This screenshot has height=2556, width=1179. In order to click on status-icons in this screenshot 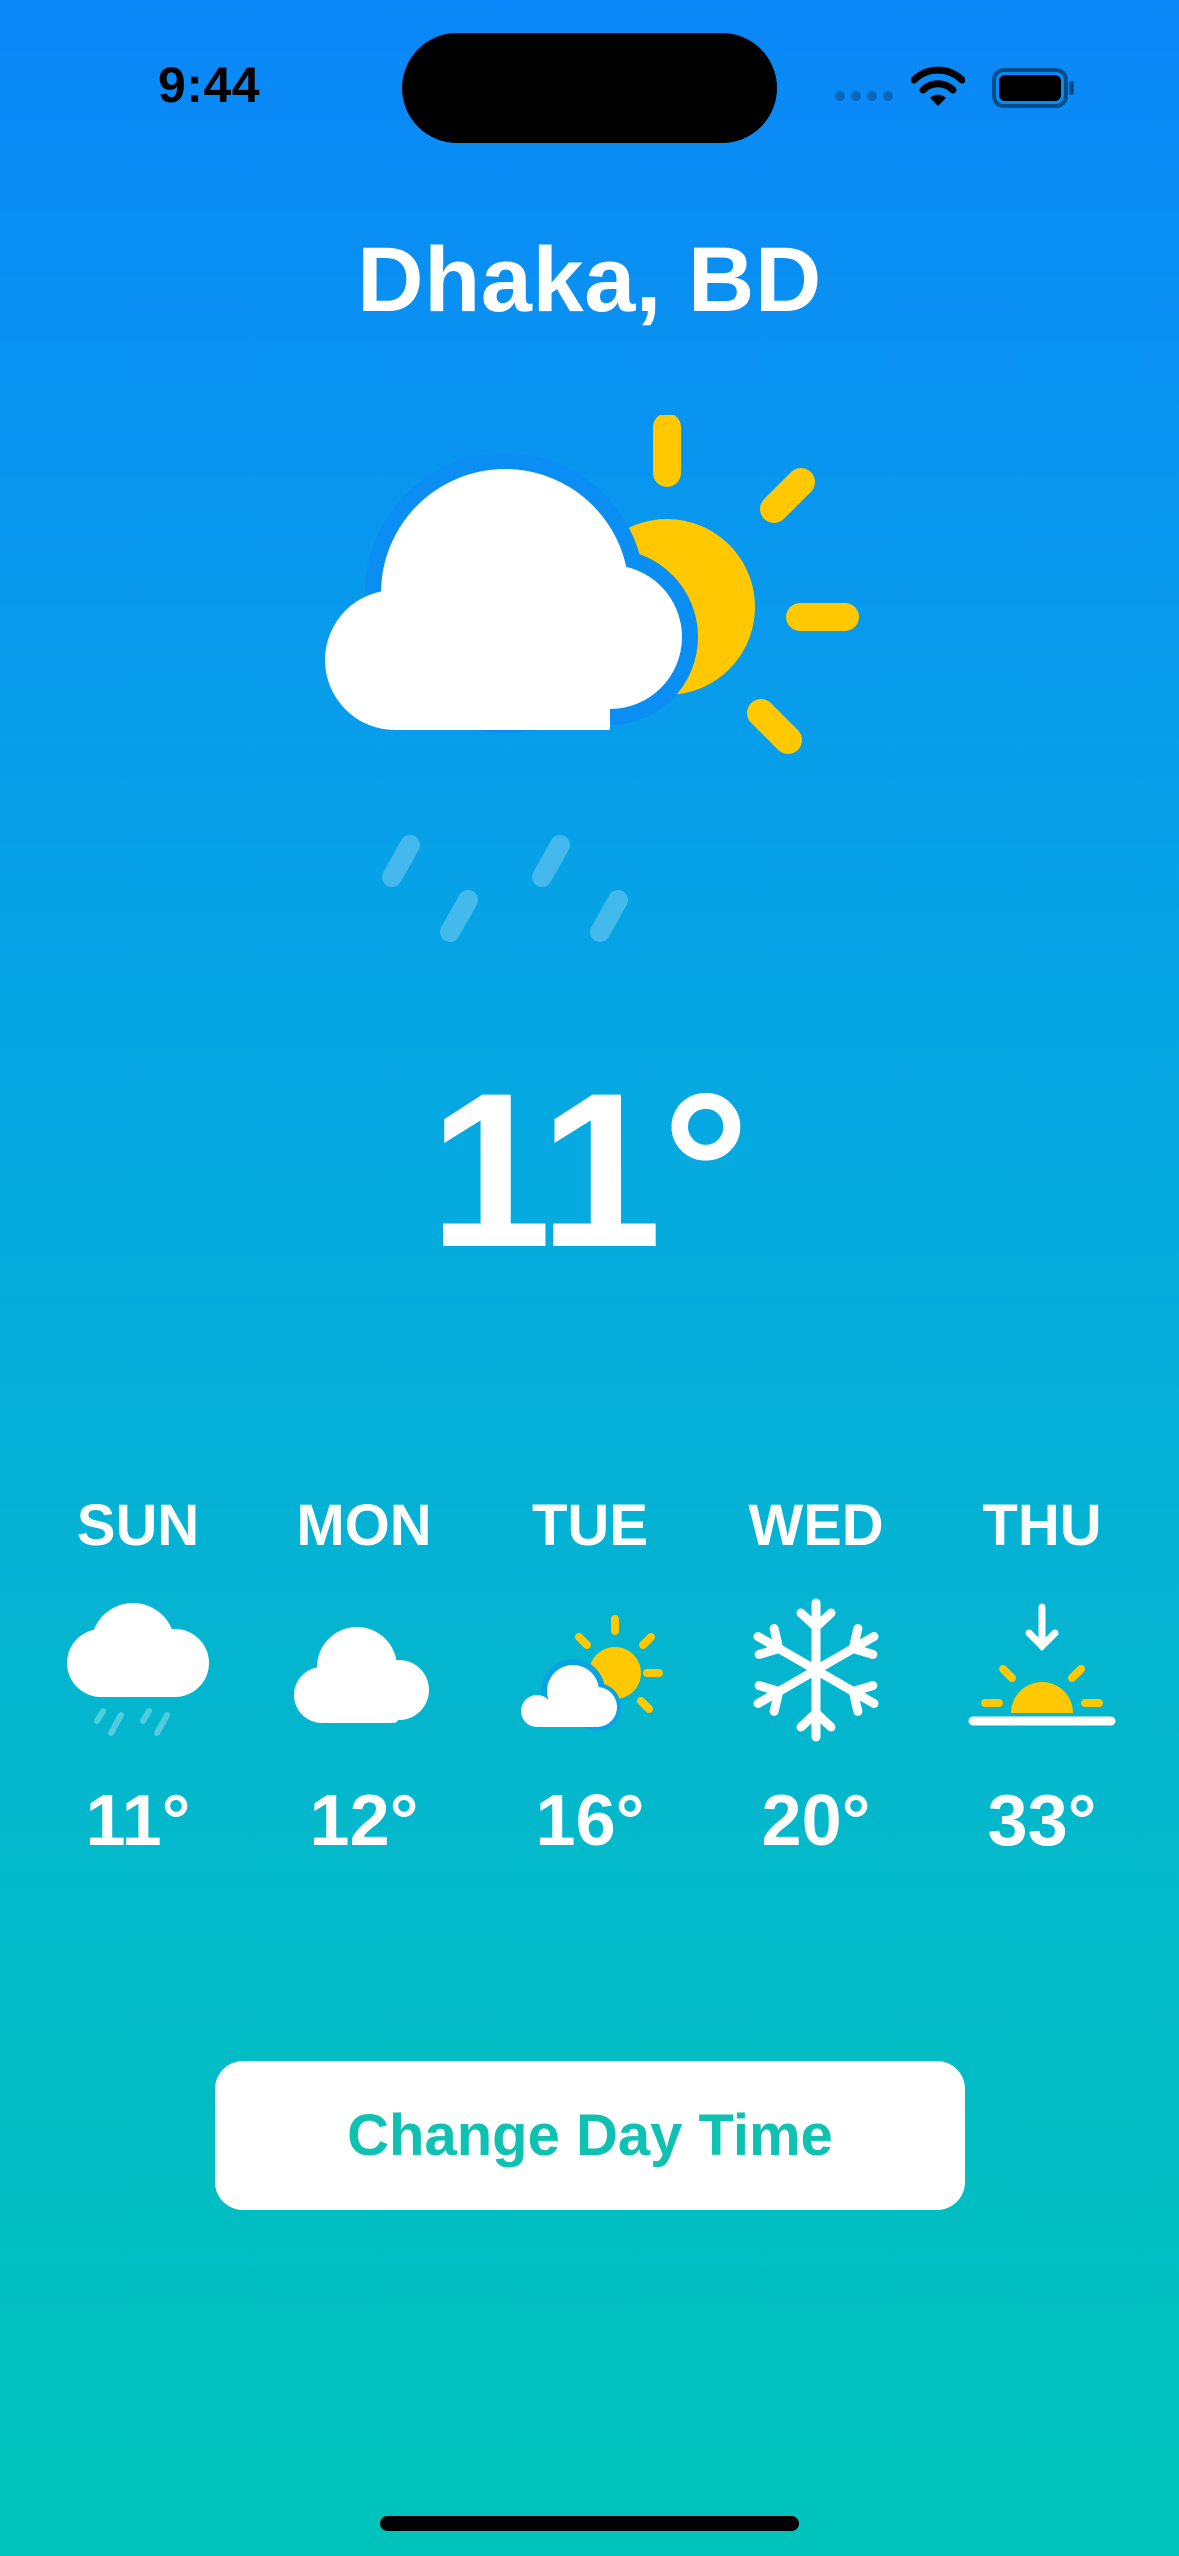, I will do `click(959, 87)`.